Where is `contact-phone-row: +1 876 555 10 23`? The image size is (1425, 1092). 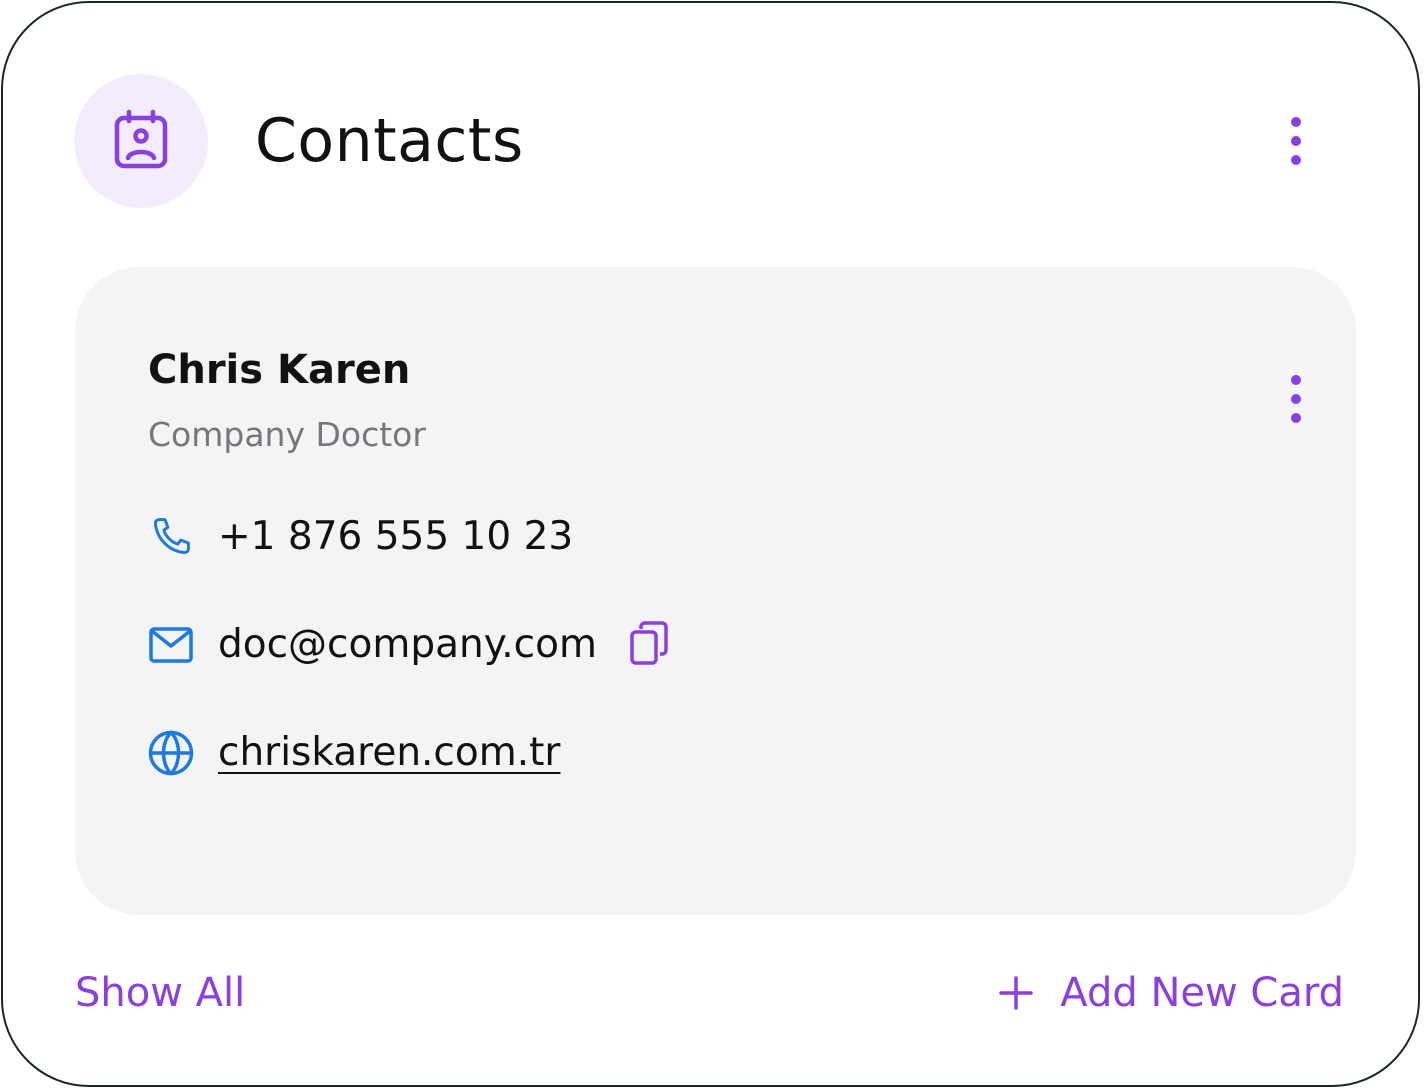
contact-phone-row: +1 876 555 10 23 is located at coordinates (360, 537).